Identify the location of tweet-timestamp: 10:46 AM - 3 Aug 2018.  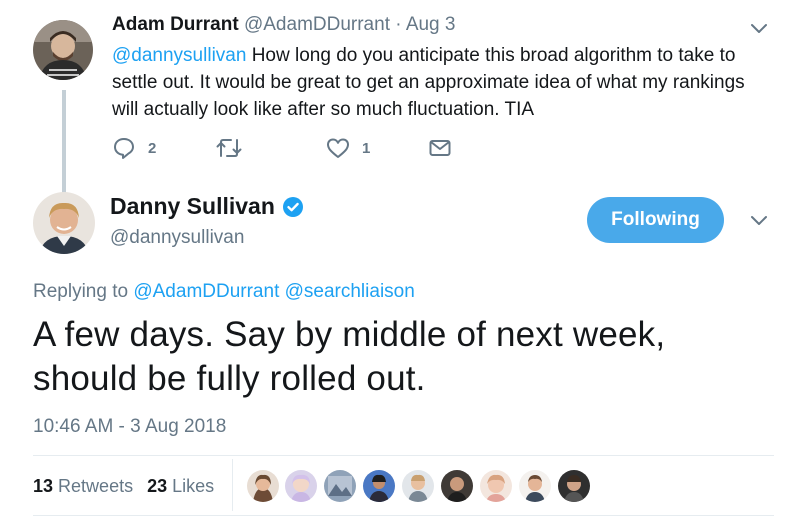
(129, 427).